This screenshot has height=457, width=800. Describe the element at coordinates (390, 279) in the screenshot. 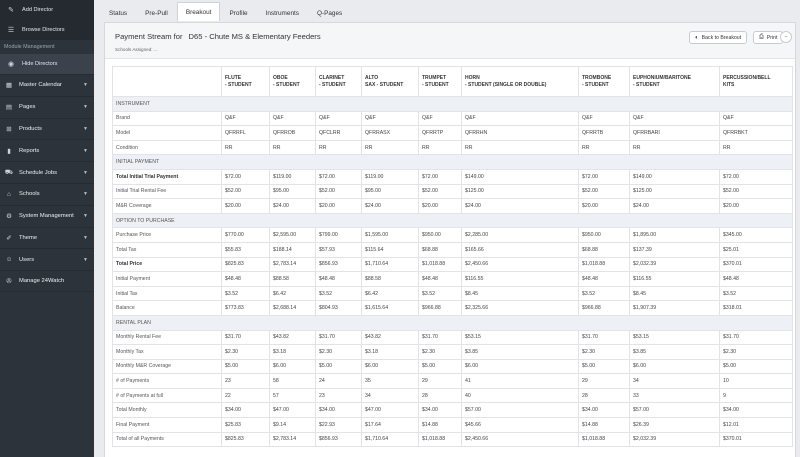

I see `table-cell: $88.58` at that location.